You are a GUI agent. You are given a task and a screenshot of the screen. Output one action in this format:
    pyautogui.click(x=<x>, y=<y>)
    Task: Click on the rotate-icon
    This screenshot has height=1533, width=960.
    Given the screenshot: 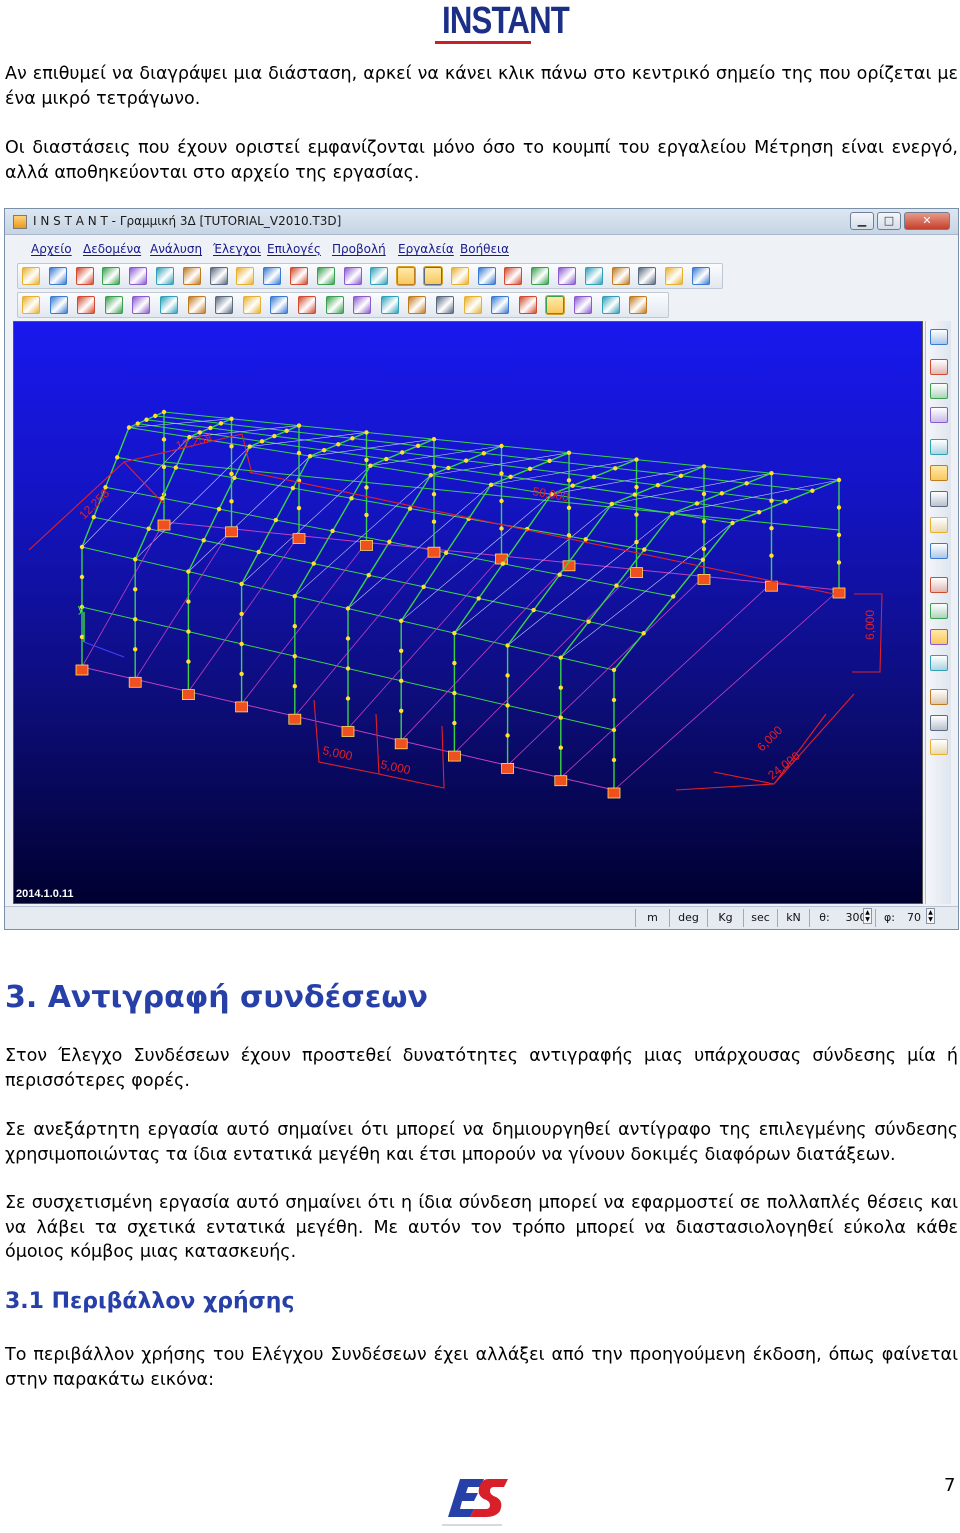 What is the action you would take?
    pyautogui.click(x=299, y=276)
    